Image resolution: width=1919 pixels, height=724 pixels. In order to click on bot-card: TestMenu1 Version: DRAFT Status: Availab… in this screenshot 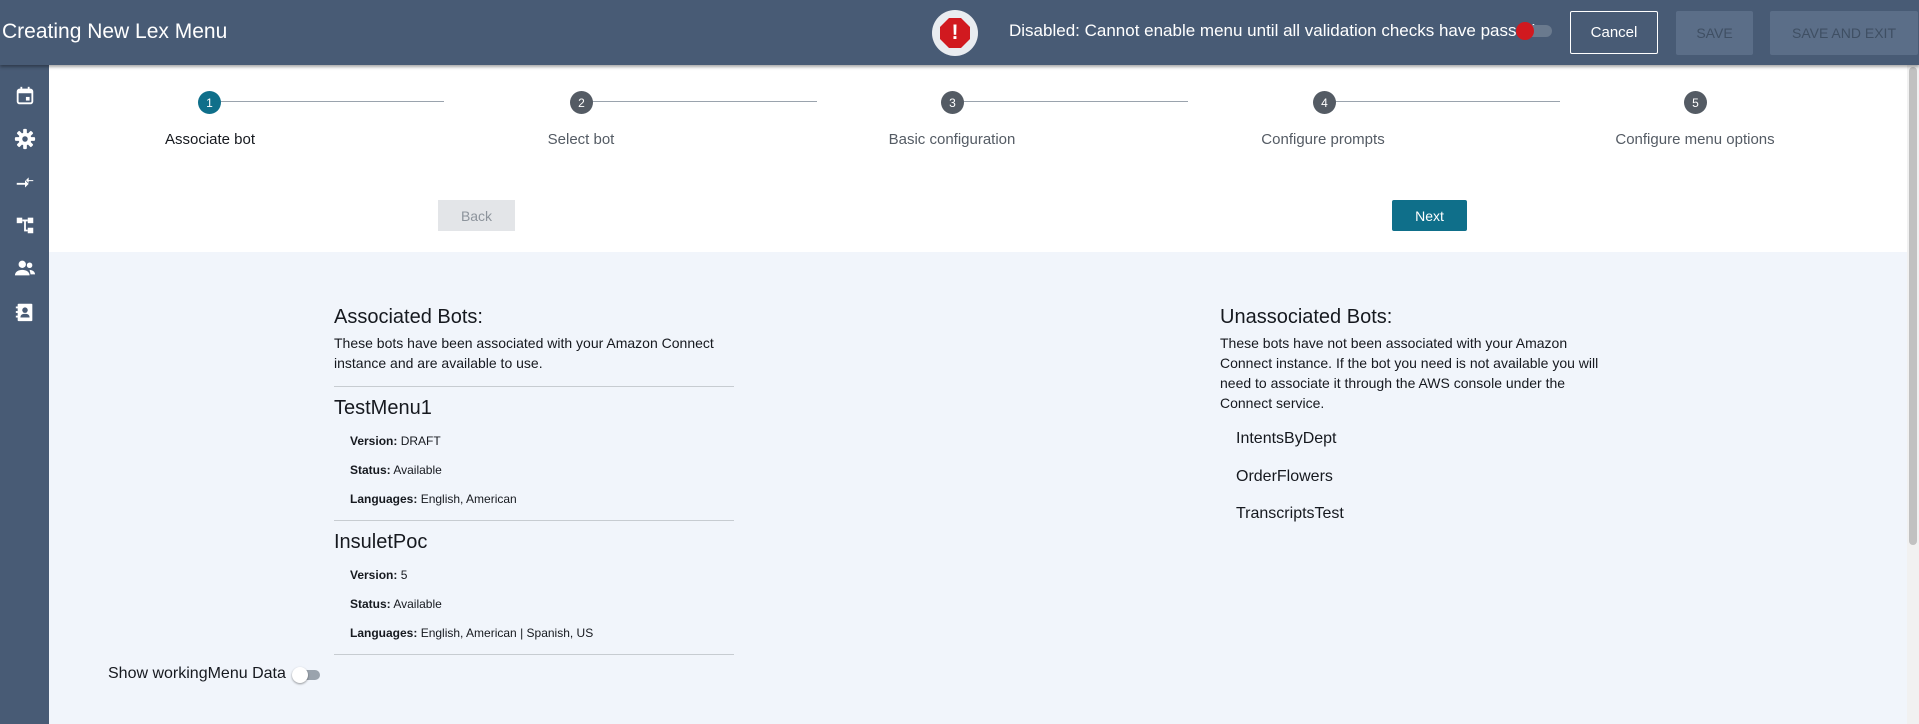, I will do `click(534, 451)`.